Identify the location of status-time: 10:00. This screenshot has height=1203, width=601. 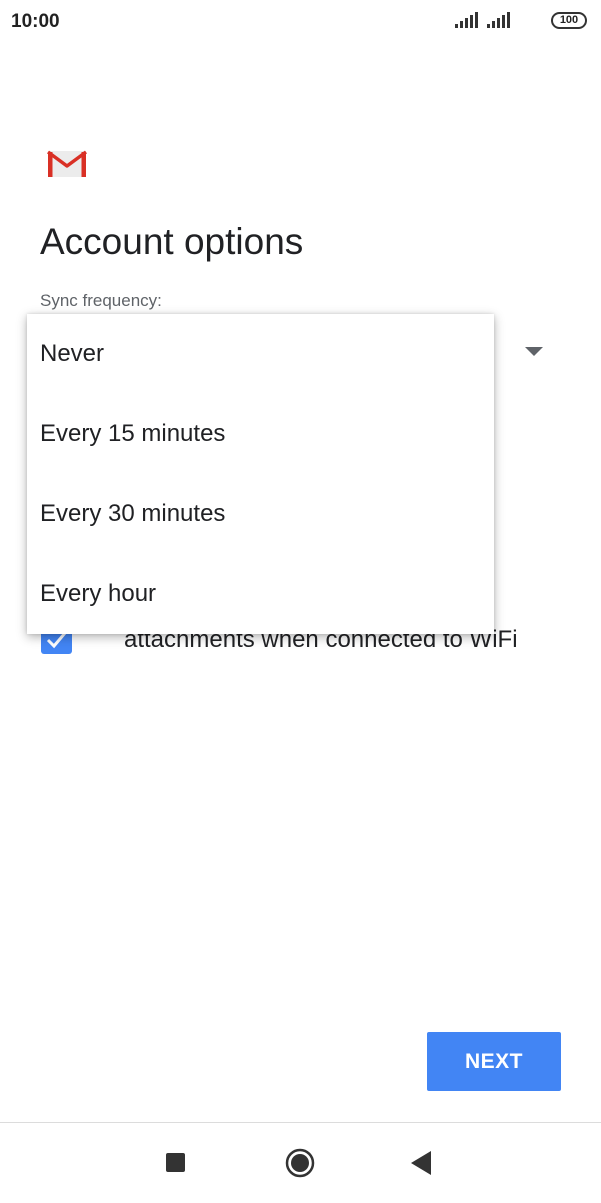
(35, 21).